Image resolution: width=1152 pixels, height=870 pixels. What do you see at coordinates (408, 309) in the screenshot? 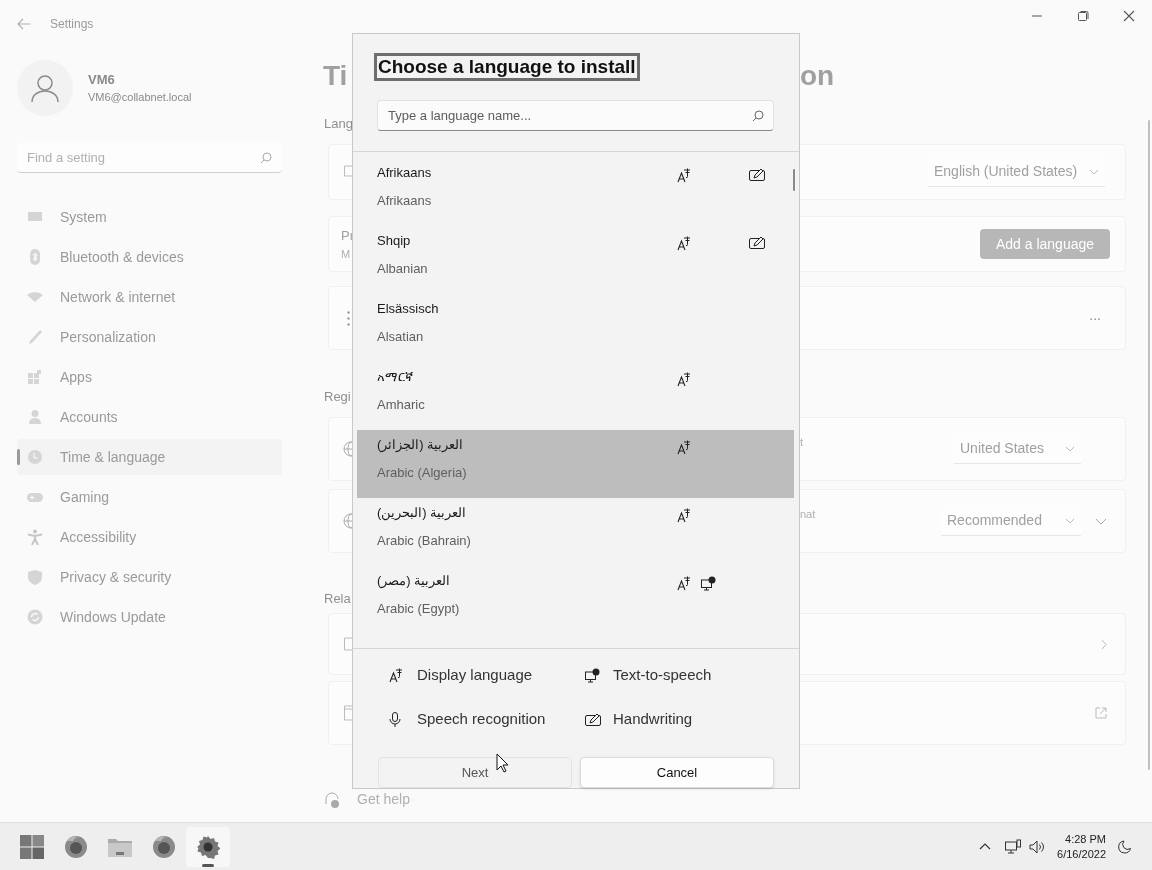
I see `language-native-name: Elsässisch` at bounding box center [408, 309].